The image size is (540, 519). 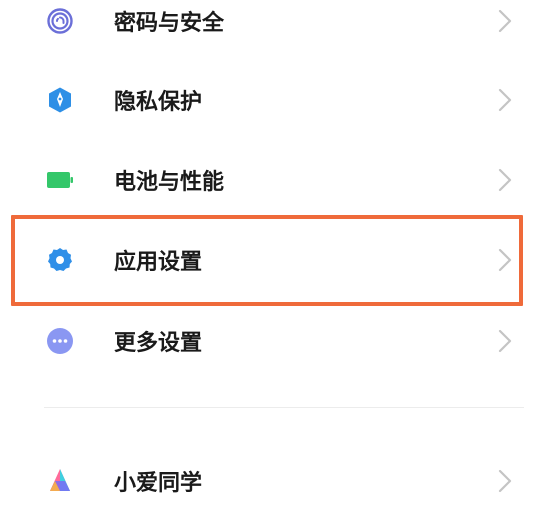 I want to click on settings-item-label: 电池与性能, so click(x=169, y=182).